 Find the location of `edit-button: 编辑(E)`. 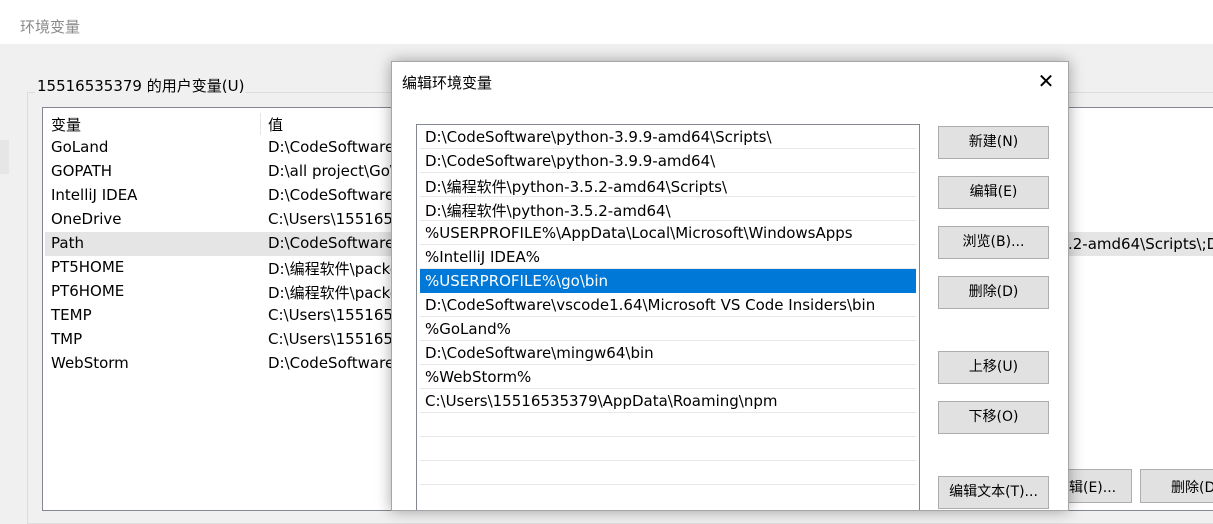

edit-button: 编辑(E) is located at coordinates (993, 192).